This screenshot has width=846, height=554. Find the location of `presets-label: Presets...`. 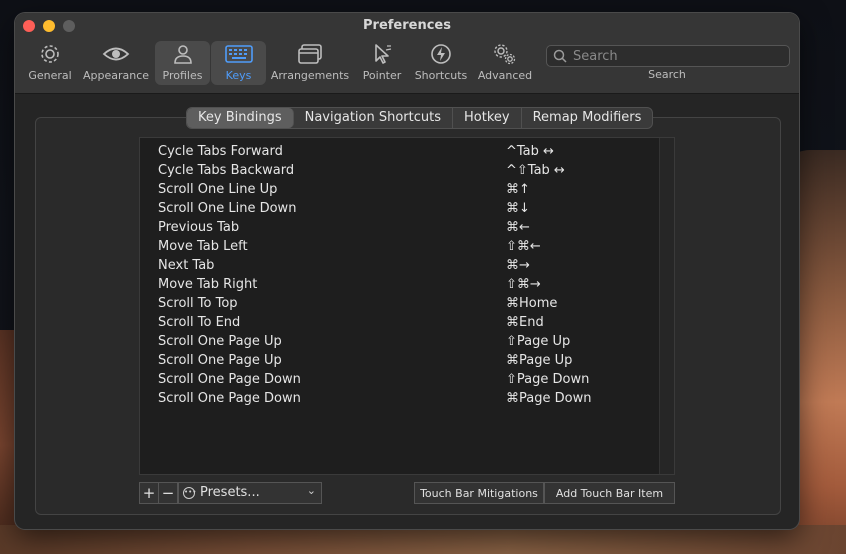

presets-label: Presets... is located at coordinates (230, 492).